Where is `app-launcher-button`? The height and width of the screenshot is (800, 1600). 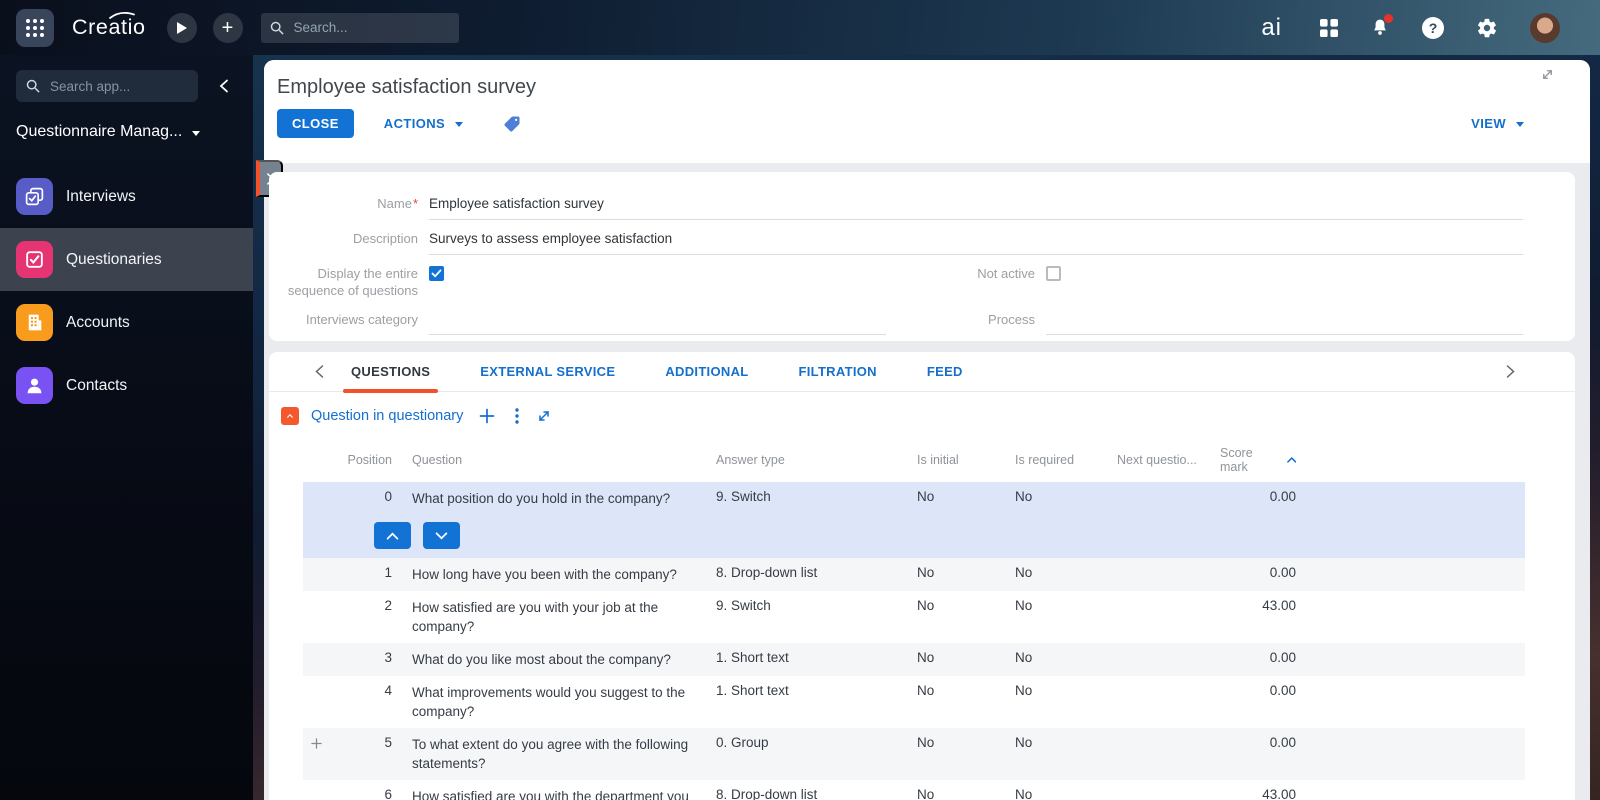
app-launcher-button is located at coordinates (35, 27).